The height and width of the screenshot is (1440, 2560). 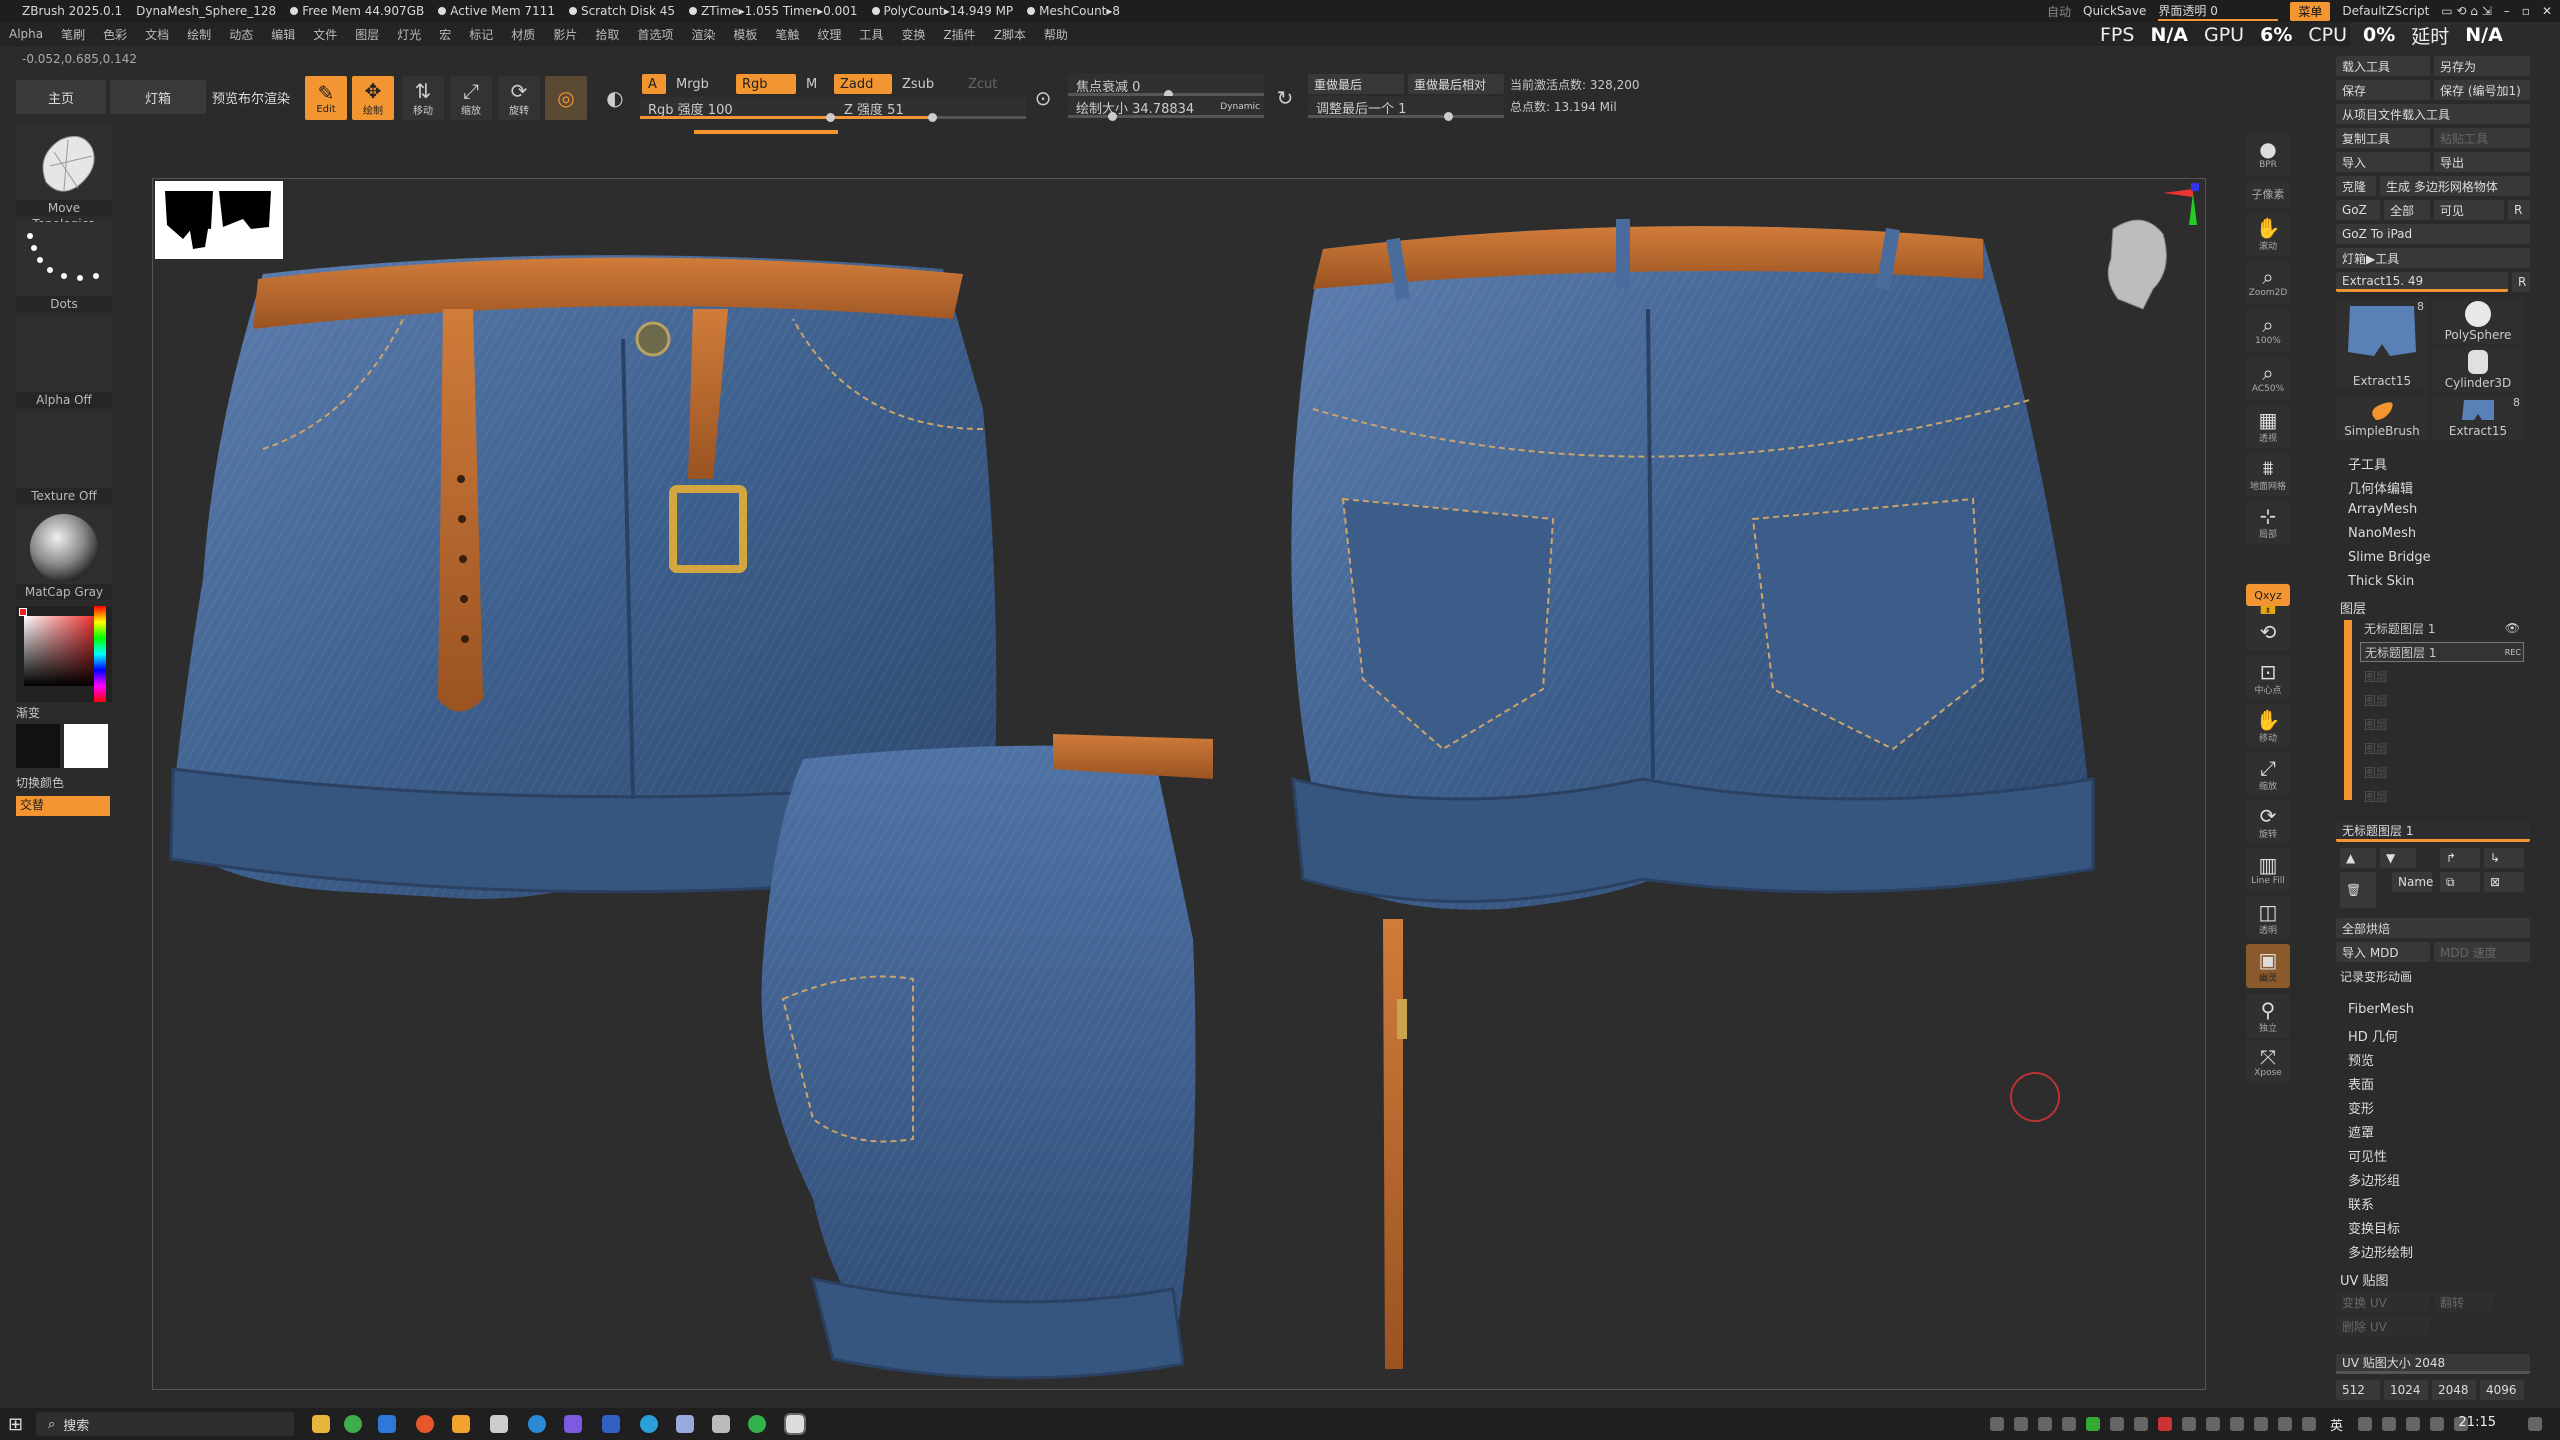 What do you see at coordinates (2383, 138) in the screenshot?
I see `copy-tool-button: 复制工具` at bounding box center [2383, 138].